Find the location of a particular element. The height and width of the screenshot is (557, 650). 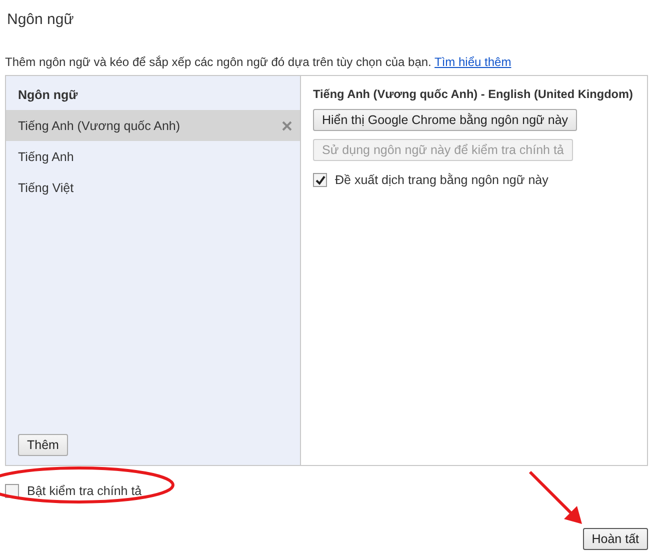

checkbox-label: Đề xuất dịch trang bằng ngôn ngữ này is located at coordinates (441, 180).